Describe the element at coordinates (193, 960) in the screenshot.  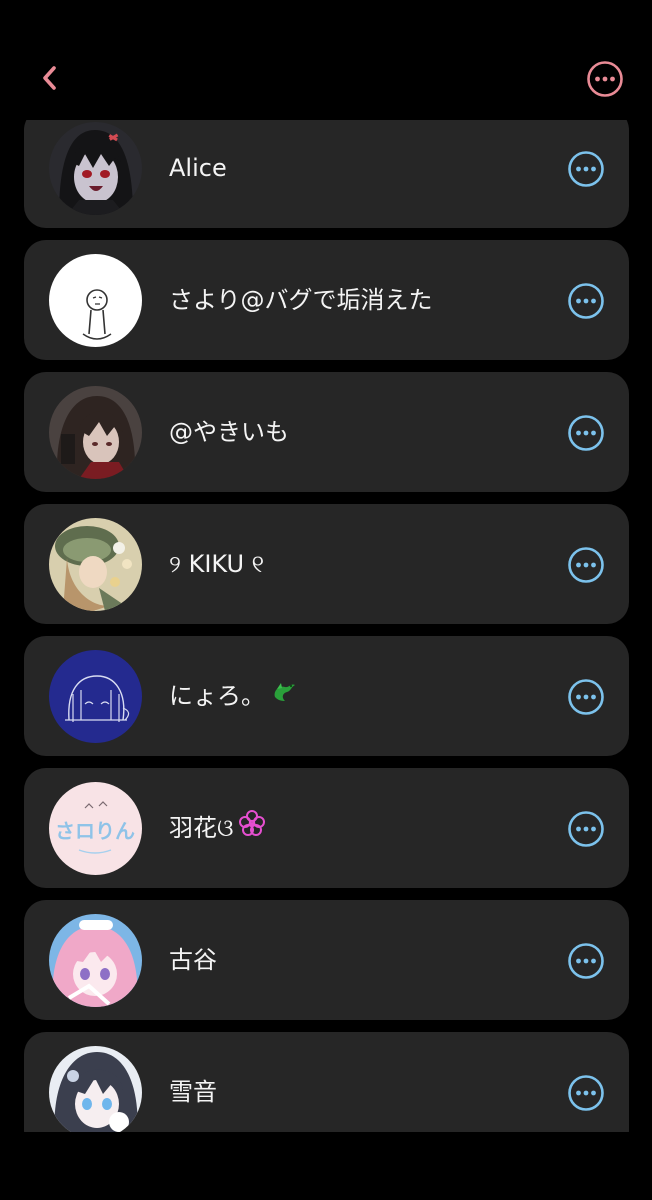
I see `user-name: 古谷` at that location.